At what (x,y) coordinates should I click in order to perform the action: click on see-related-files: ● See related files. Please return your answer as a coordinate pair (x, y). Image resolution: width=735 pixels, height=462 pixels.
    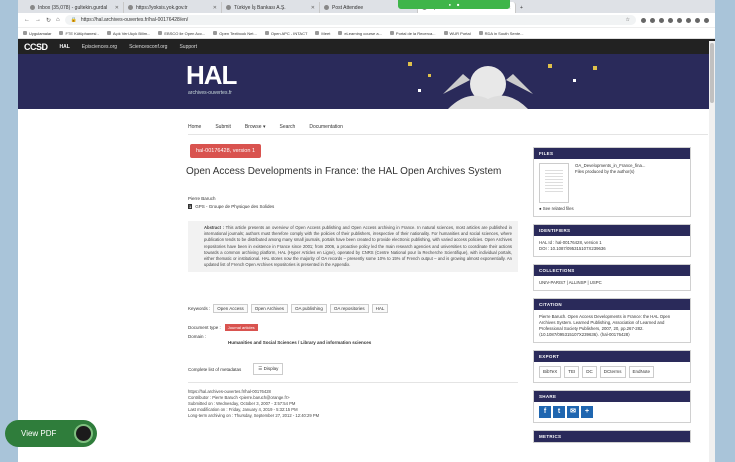
    Looking at the image, I should click on (612, 209).